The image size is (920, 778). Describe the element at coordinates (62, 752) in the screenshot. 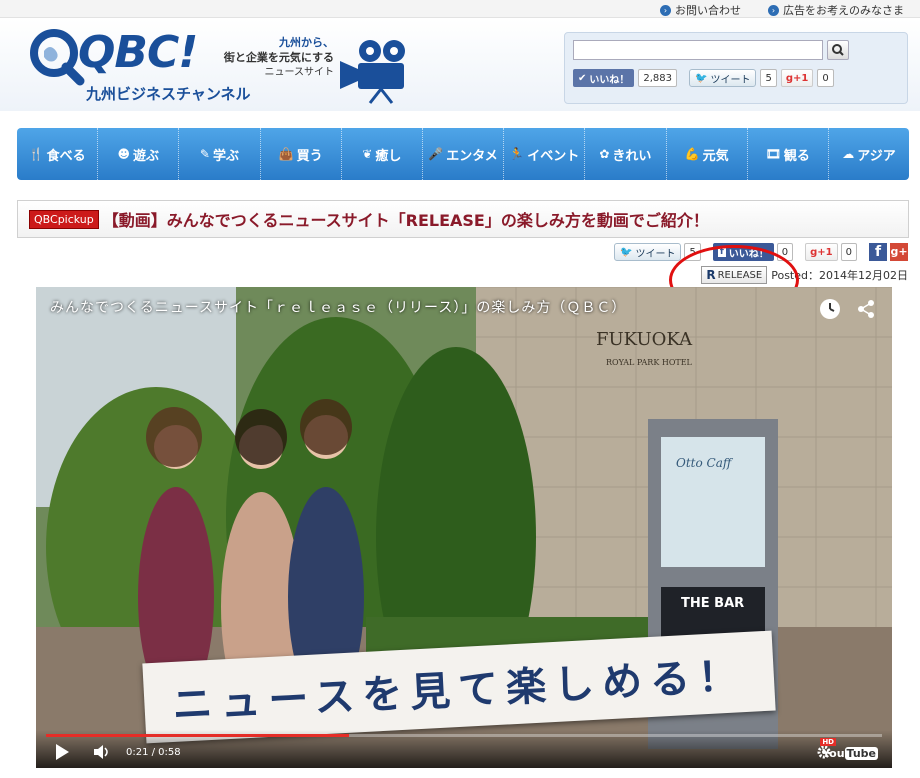

I see `play-icon` at that location.